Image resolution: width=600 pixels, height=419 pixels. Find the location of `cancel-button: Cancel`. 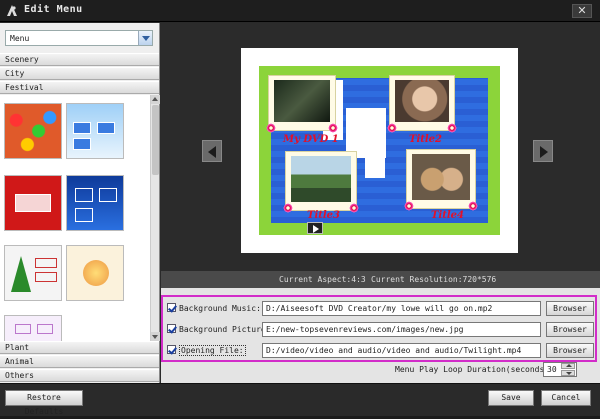

cancel-button: Cancel is located at coordinates (566, 398).